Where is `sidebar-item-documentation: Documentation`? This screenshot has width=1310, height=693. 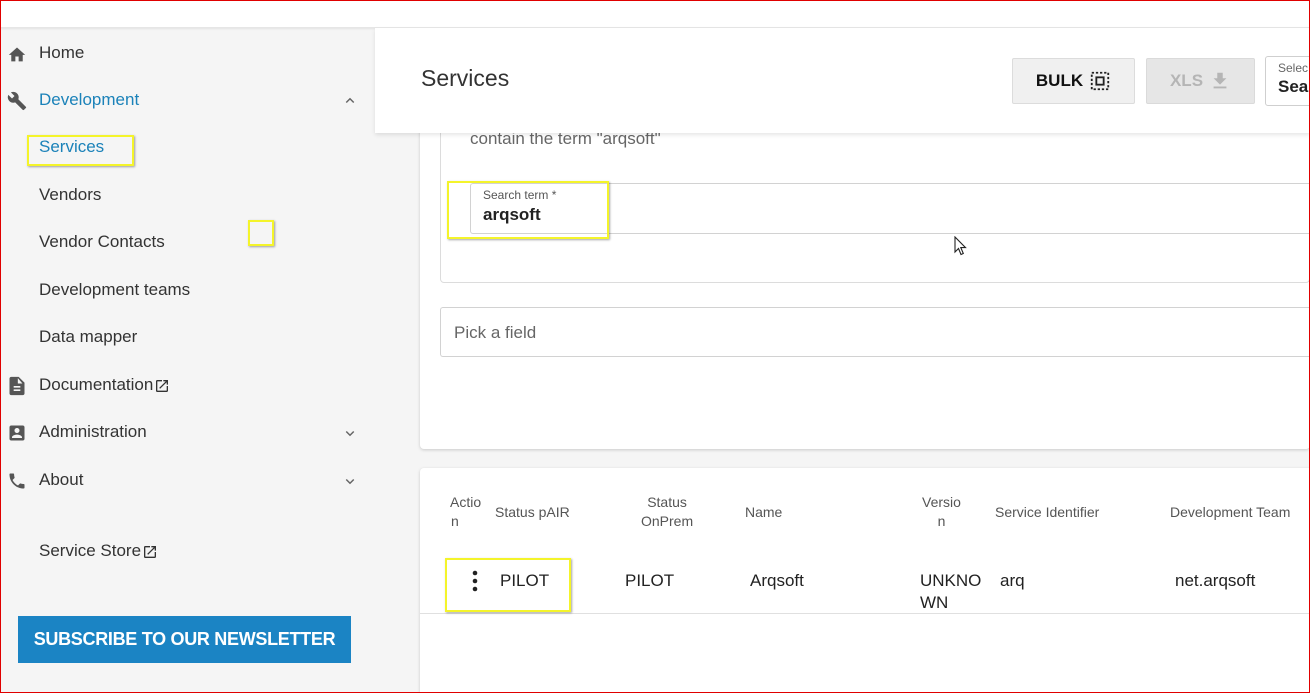 sidebar-item-documentation: Documentation is located at coordinates (187, 385).